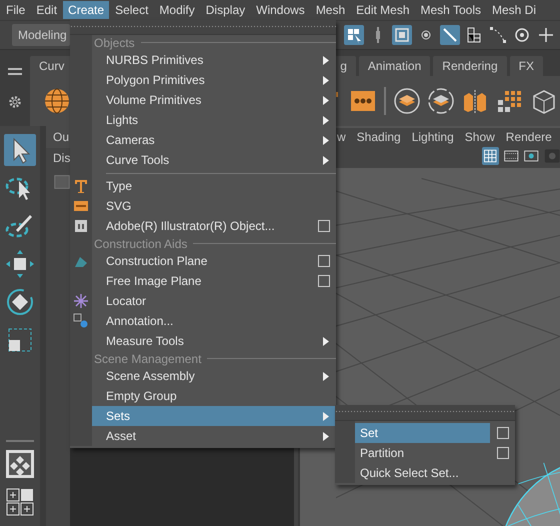  I want to click on menu-item: File, so click(15, 10).